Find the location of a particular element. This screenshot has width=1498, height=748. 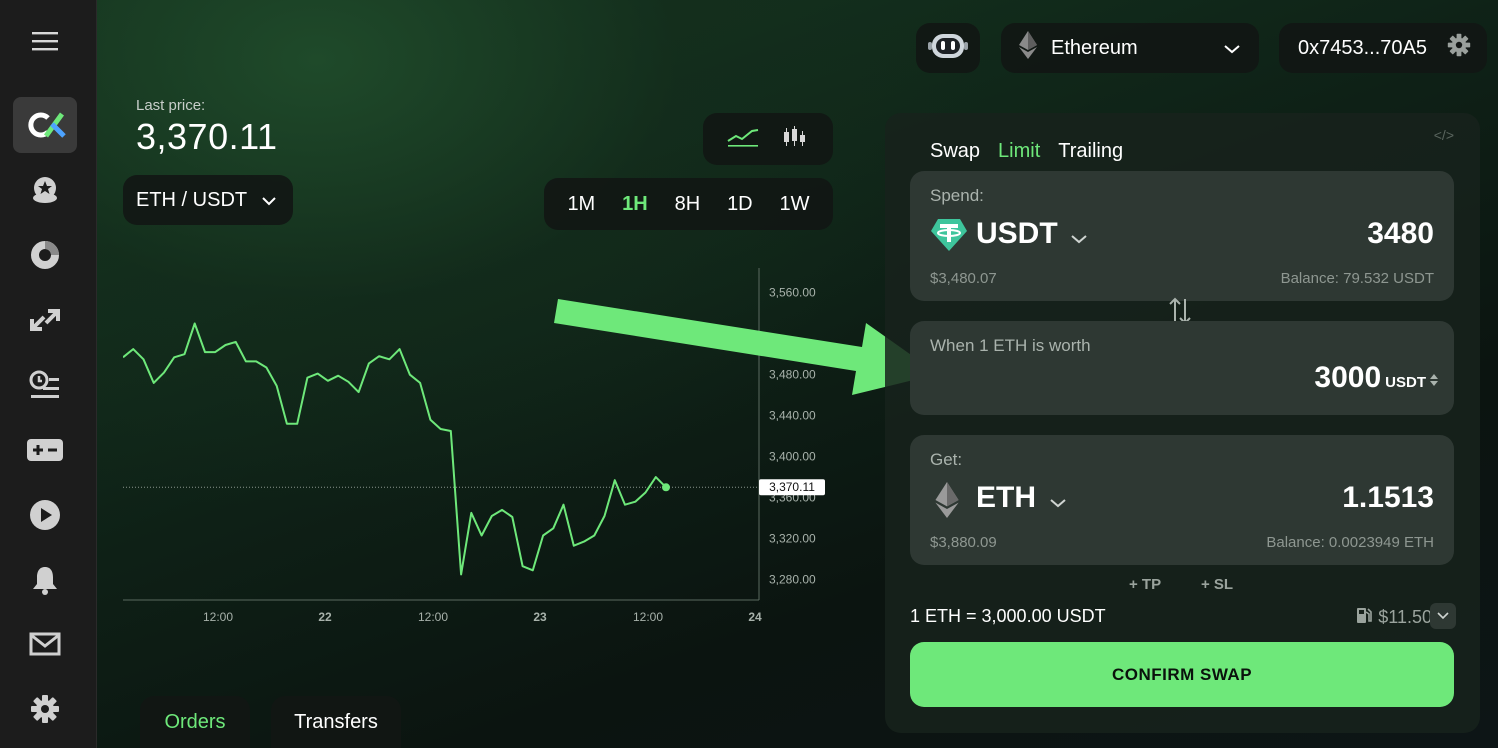

last-price-label: Last price: is located at coordinates (171, 105).